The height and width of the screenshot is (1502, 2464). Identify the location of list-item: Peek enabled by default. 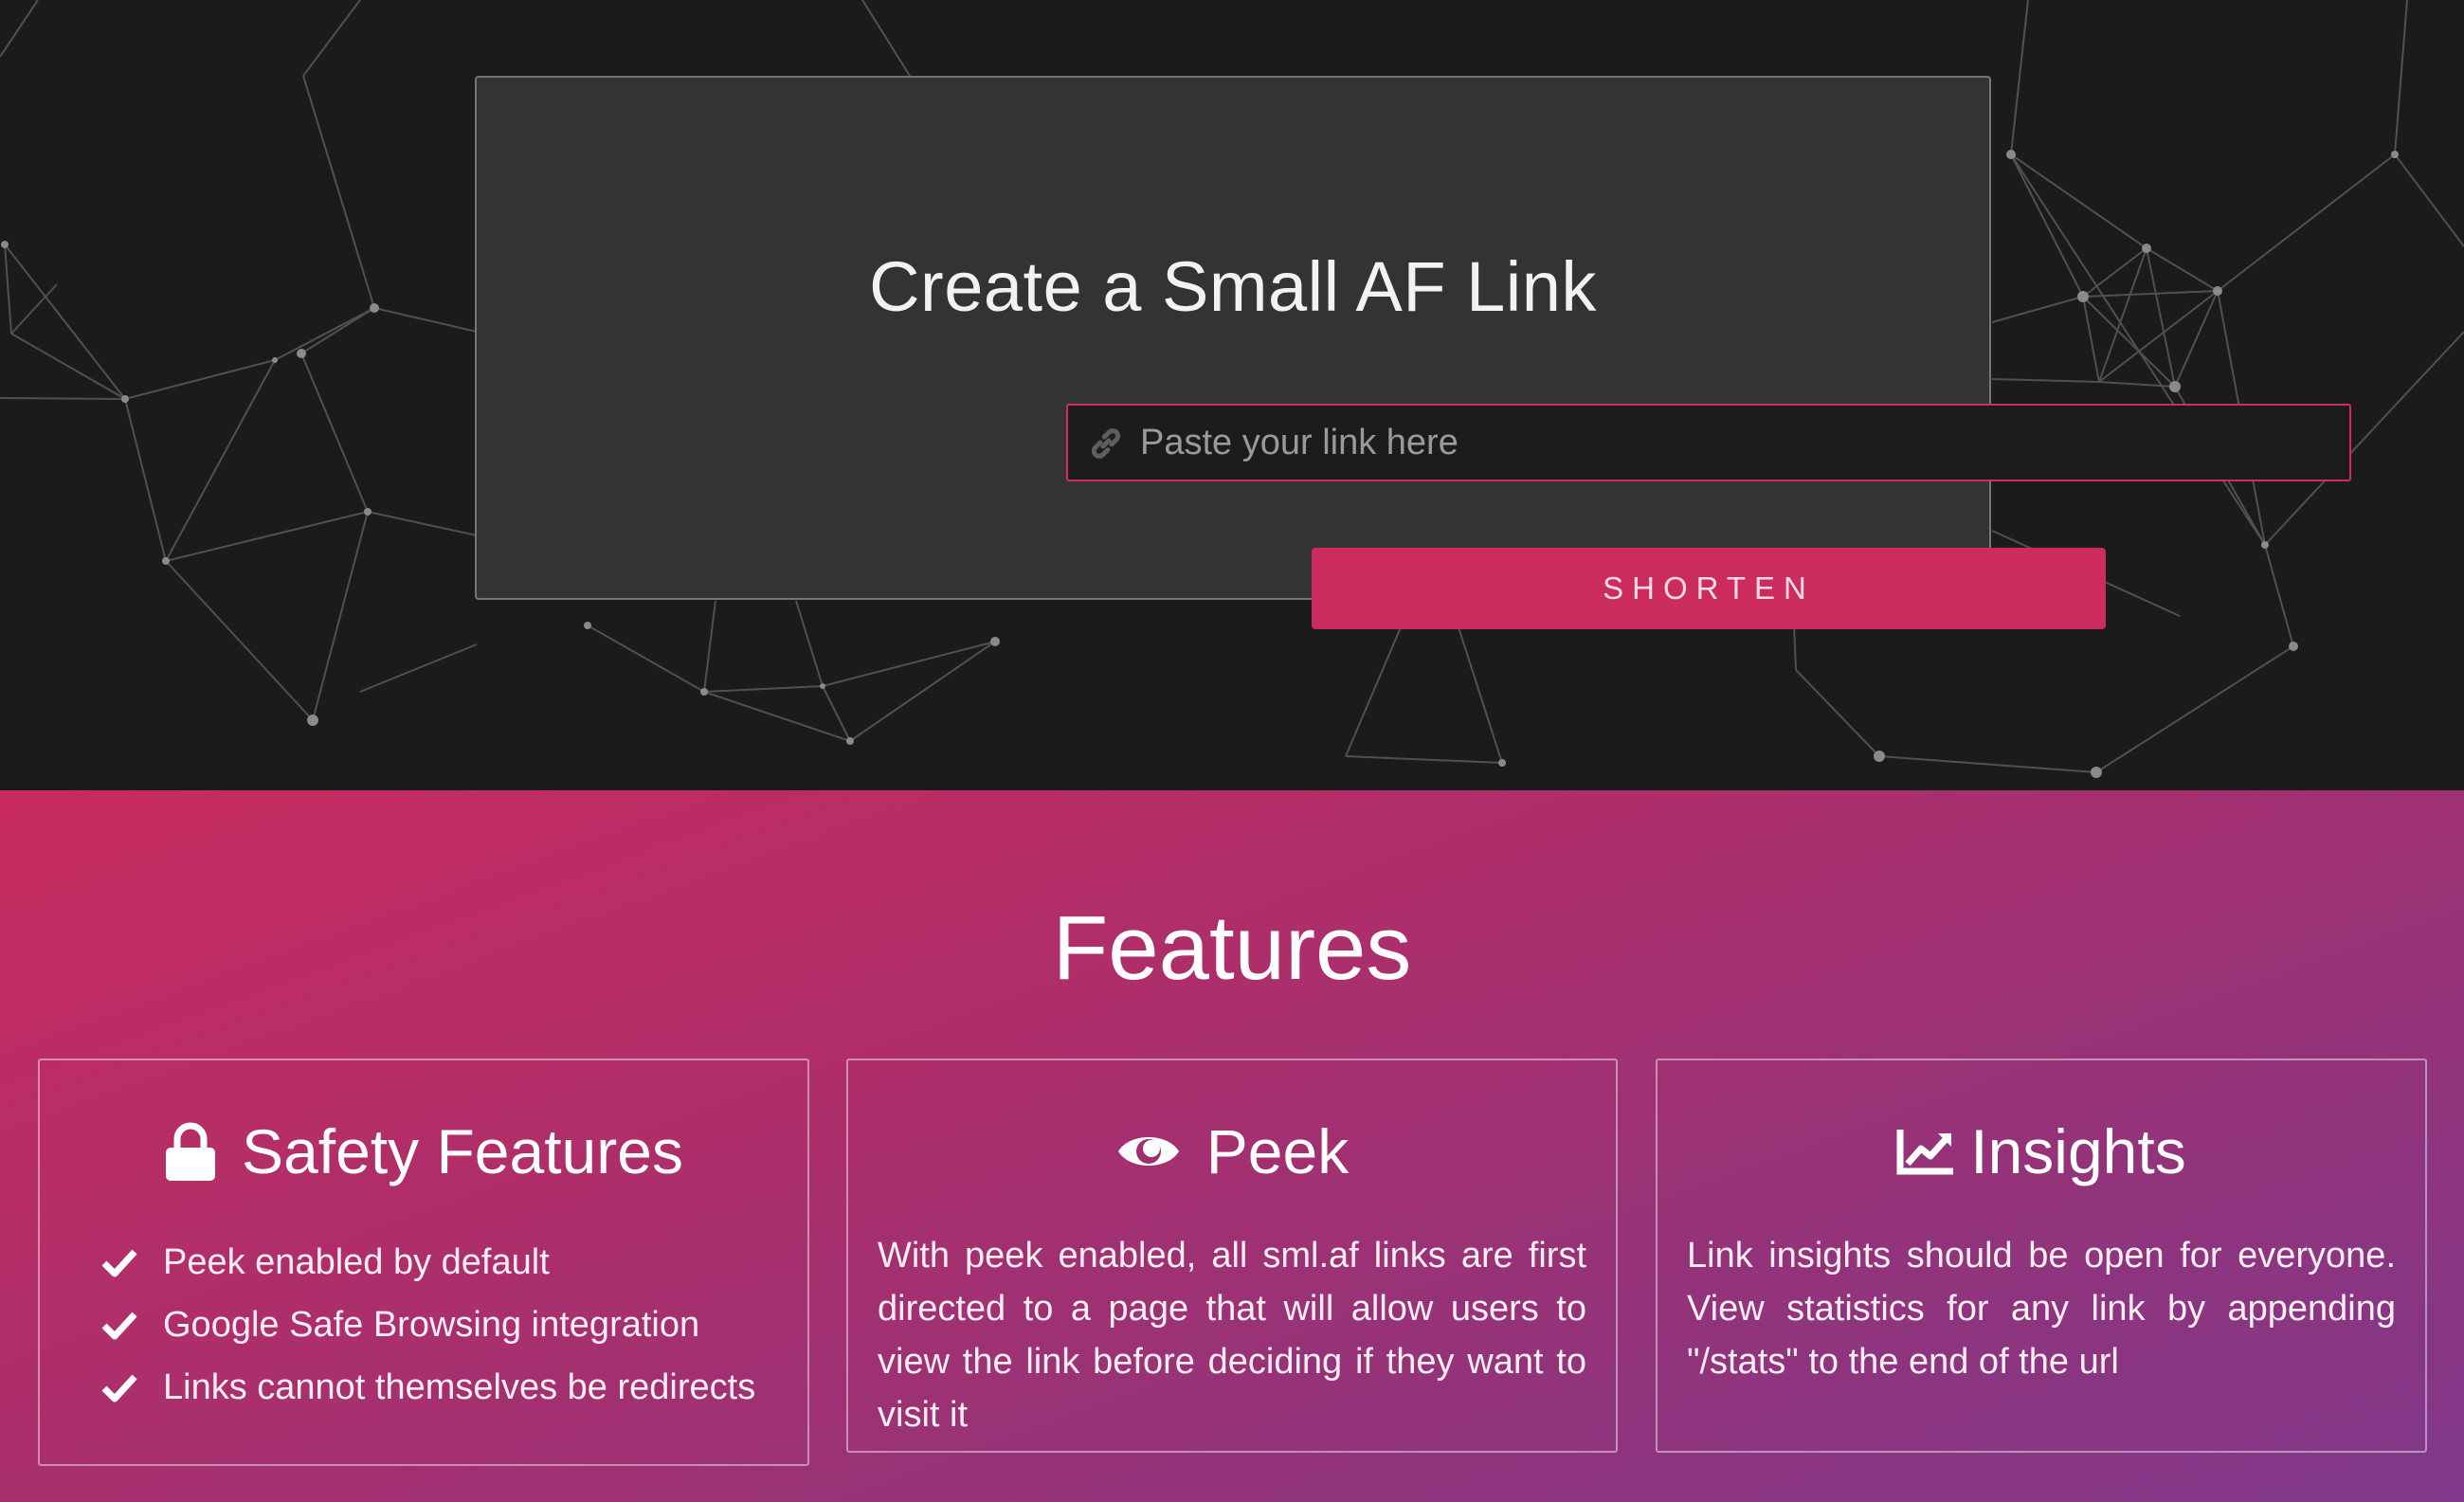
(428, 1262).